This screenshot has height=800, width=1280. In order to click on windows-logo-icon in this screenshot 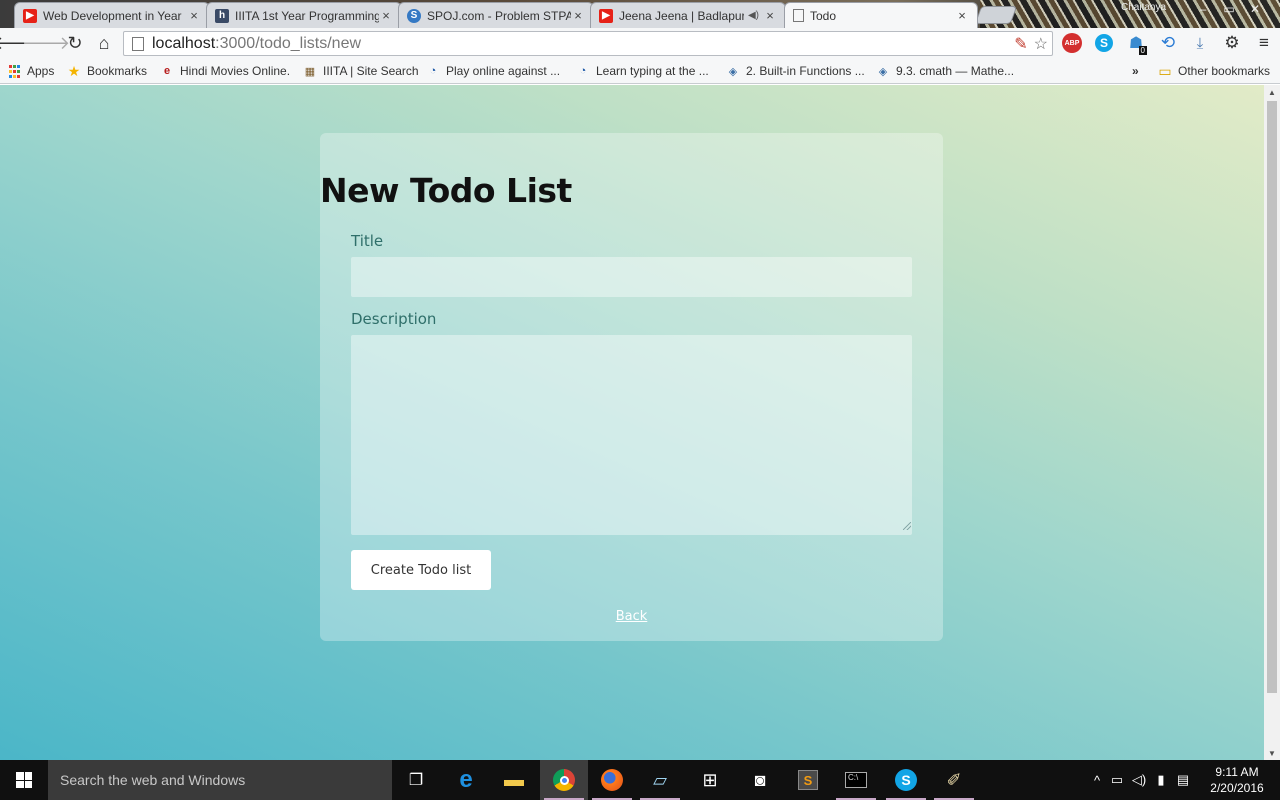, I will do `click(24, 780)`.